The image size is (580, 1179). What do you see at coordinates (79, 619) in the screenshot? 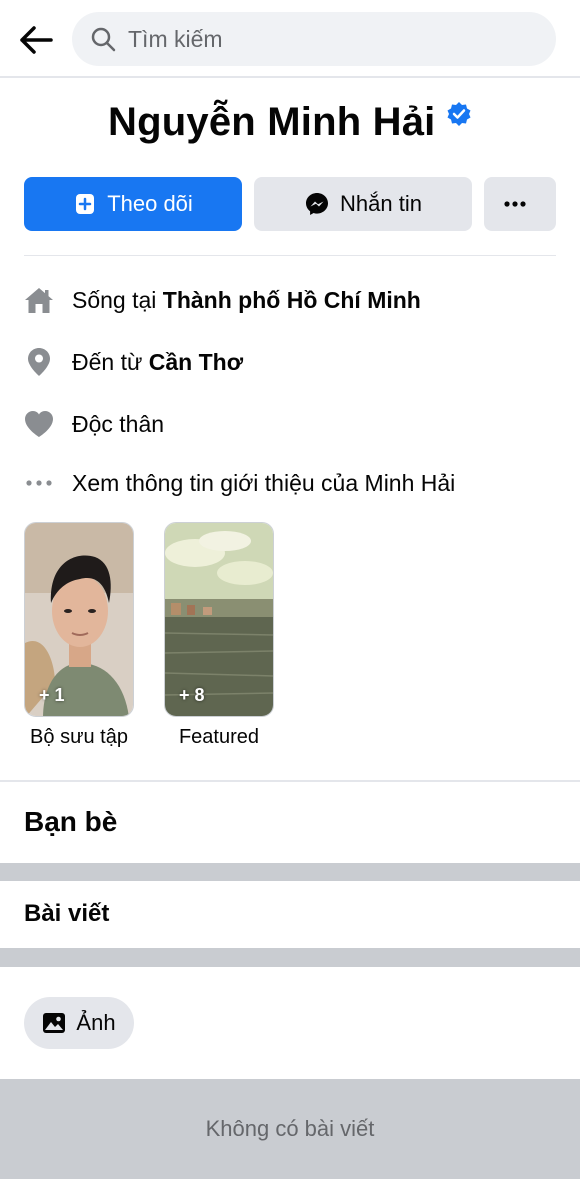
I see `collection-card-1: + 1` at bounding box center [79, 619].